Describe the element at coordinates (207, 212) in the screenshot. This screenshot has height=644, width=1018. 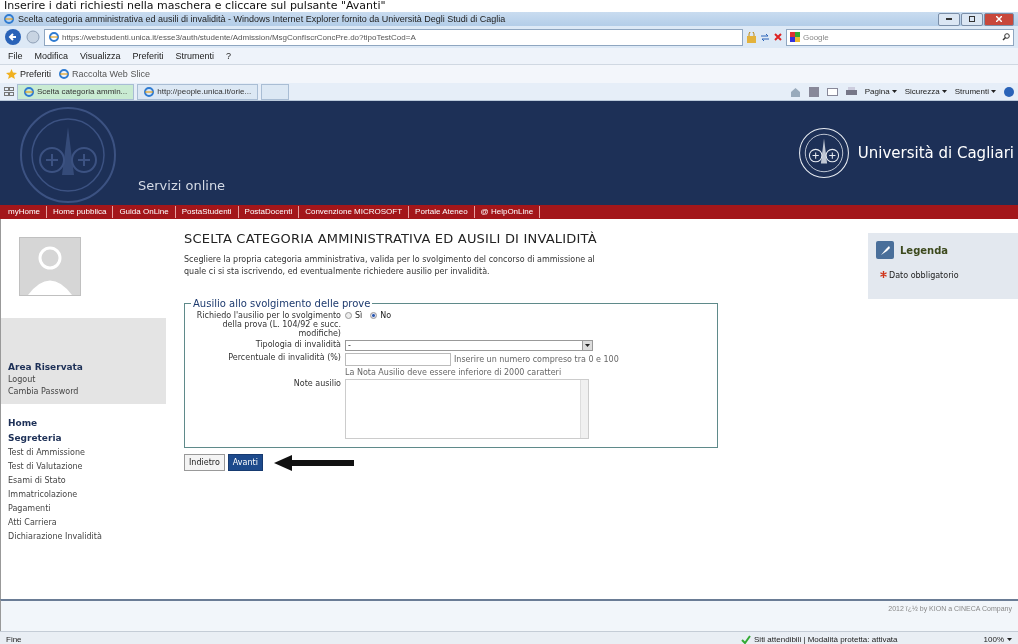
I see `nav-link: PostaStudenti` at that location.